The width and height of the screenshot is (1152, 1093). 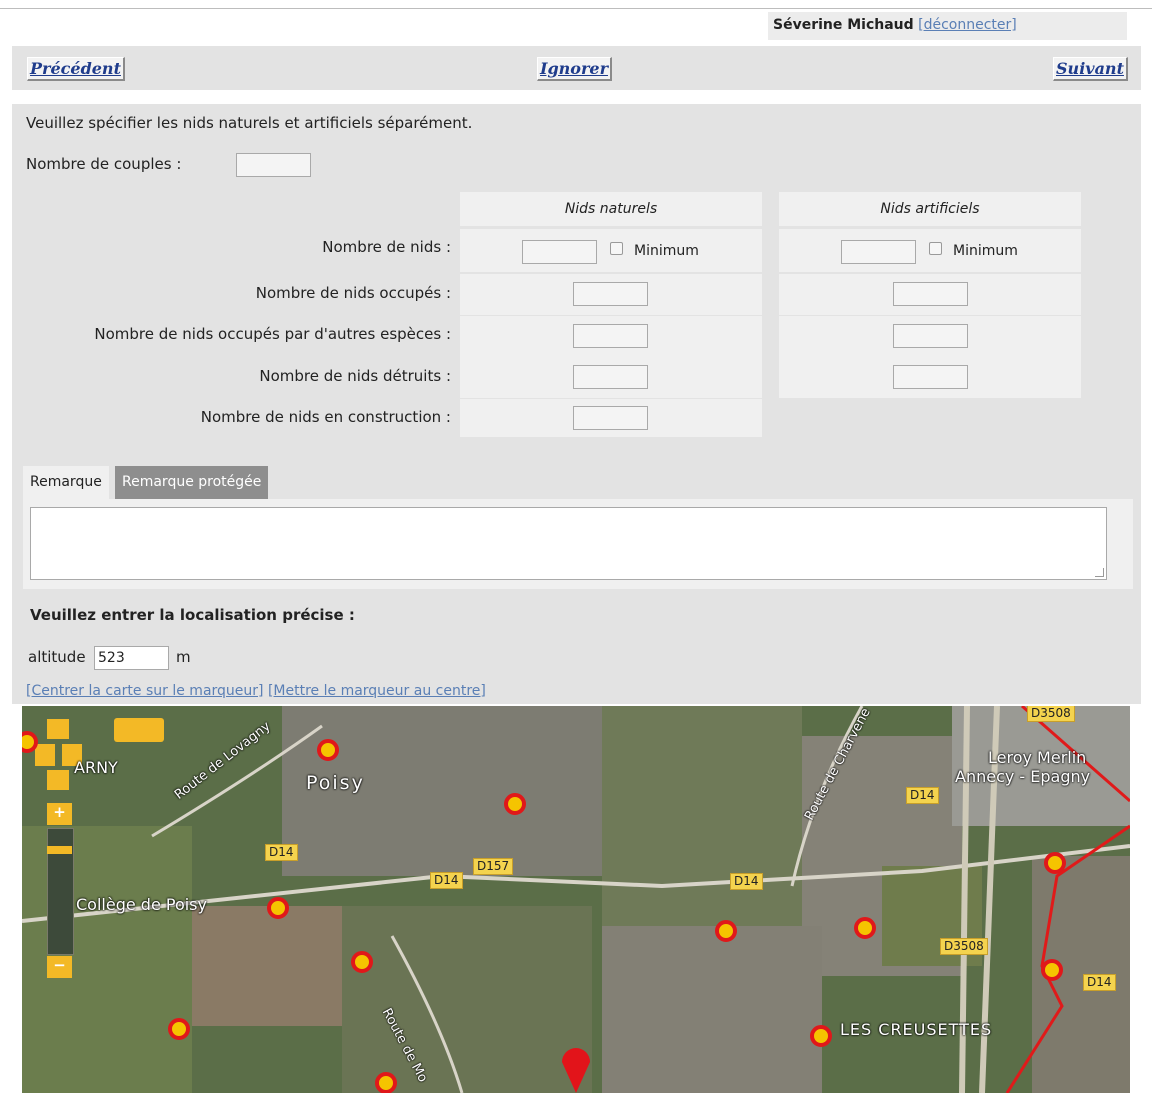 I want to click on tab-remark: Remarque, so click(x=66, y=482).